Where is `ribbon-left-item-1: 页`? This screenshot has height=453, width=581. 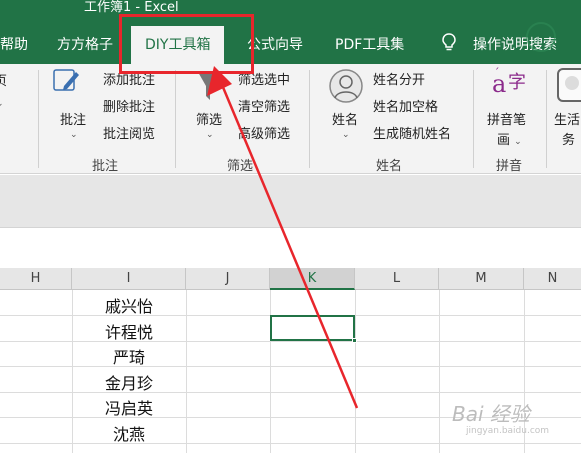 ribbon-left-item-1: 页 is located at coordinates (3, 79).